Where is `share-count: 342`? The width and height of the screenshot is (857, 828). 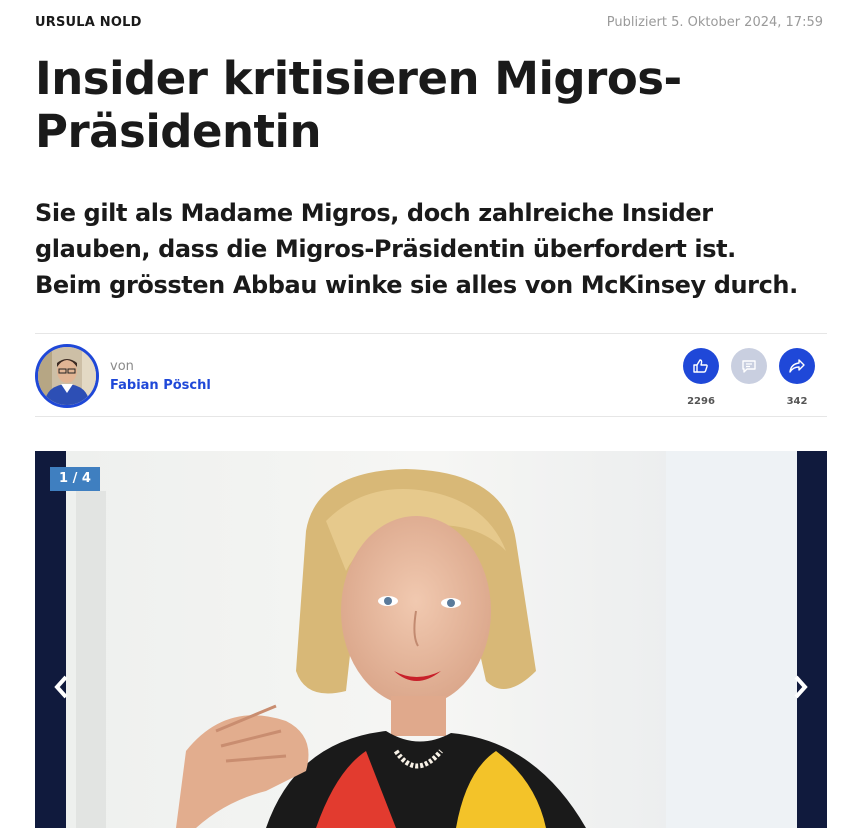 share-count: 342 is located at coordinates (797, 401).